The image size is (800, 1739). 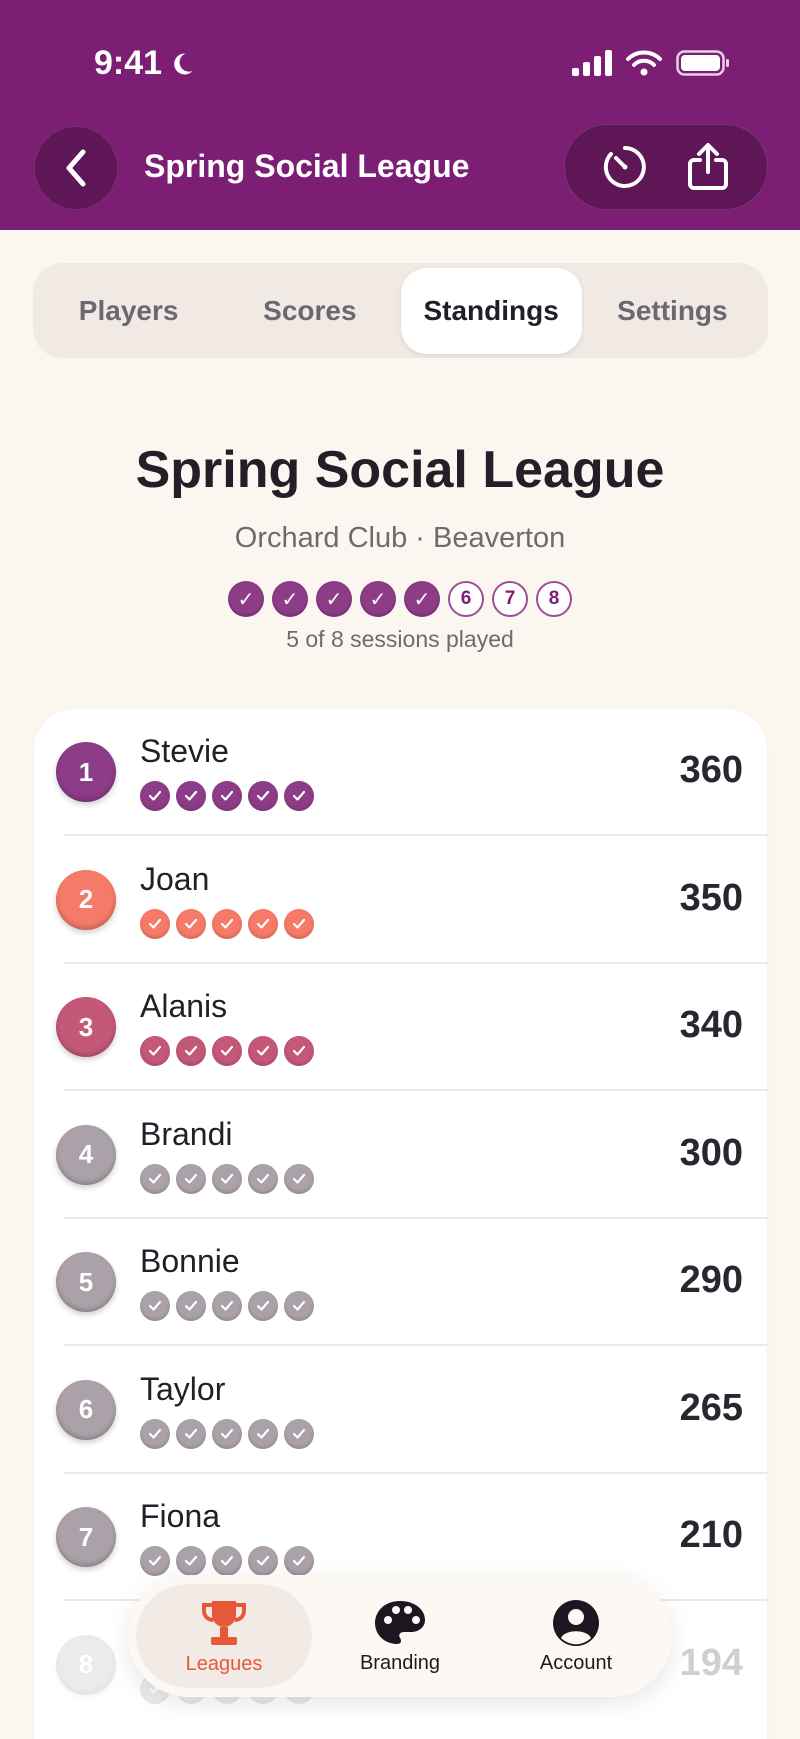 I want to click on rank-badge: 4, so click(x=86, y=1154).